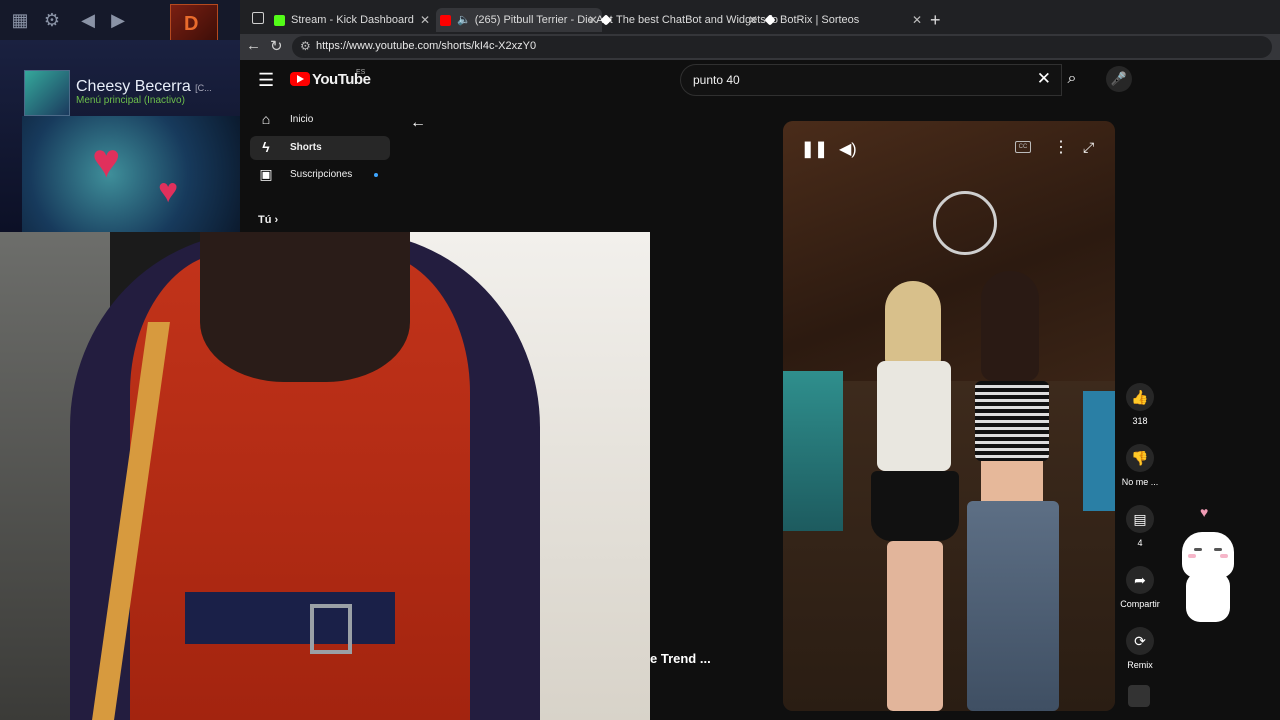 The image size is (1280, 720). I want to click on country-code: ES, so click(361, 72).